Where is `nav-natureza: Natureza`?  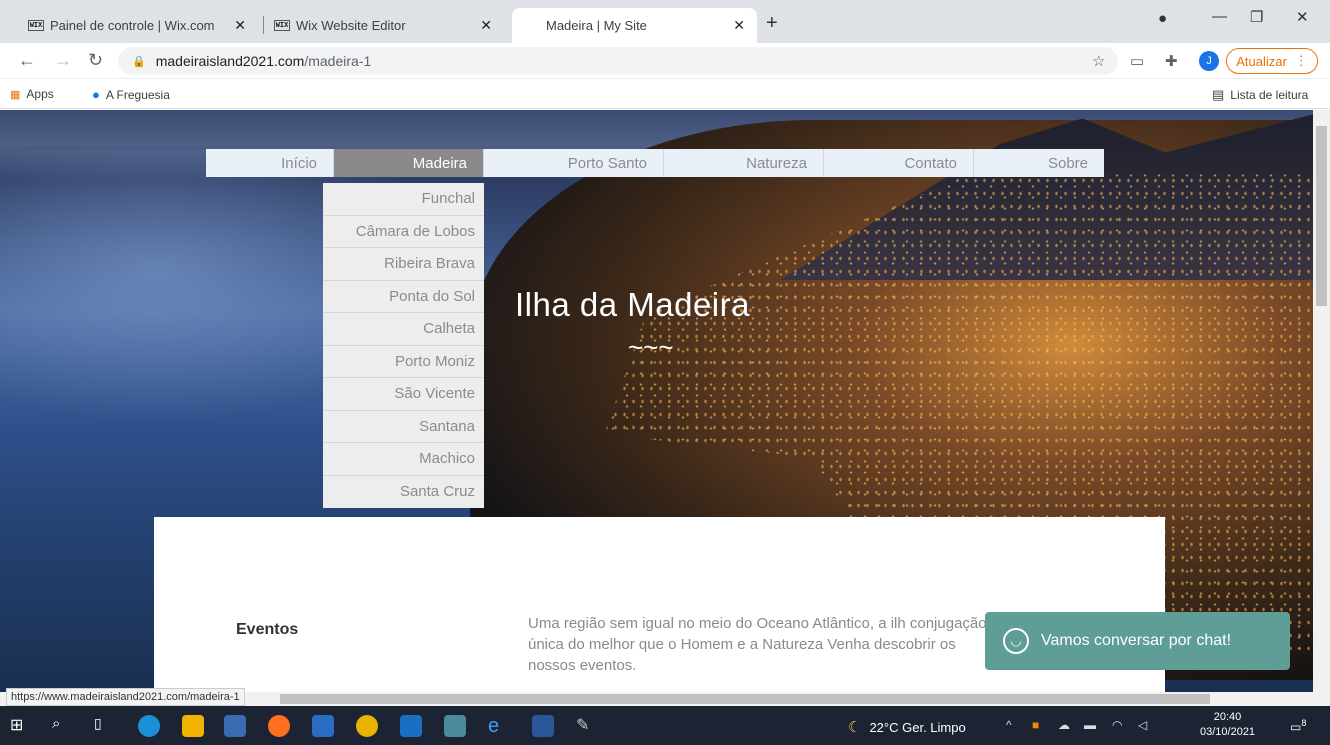
nav-natureza: Natureza is located at coordinates (744, 163).